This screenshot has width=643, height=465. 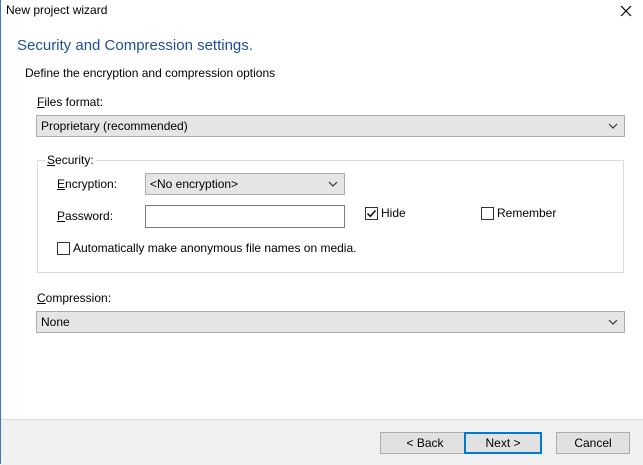 What do you see at coordinates (70, 160) in the screenshot?
I see `security-group-label: Security:` at bounding box center [70, 160].